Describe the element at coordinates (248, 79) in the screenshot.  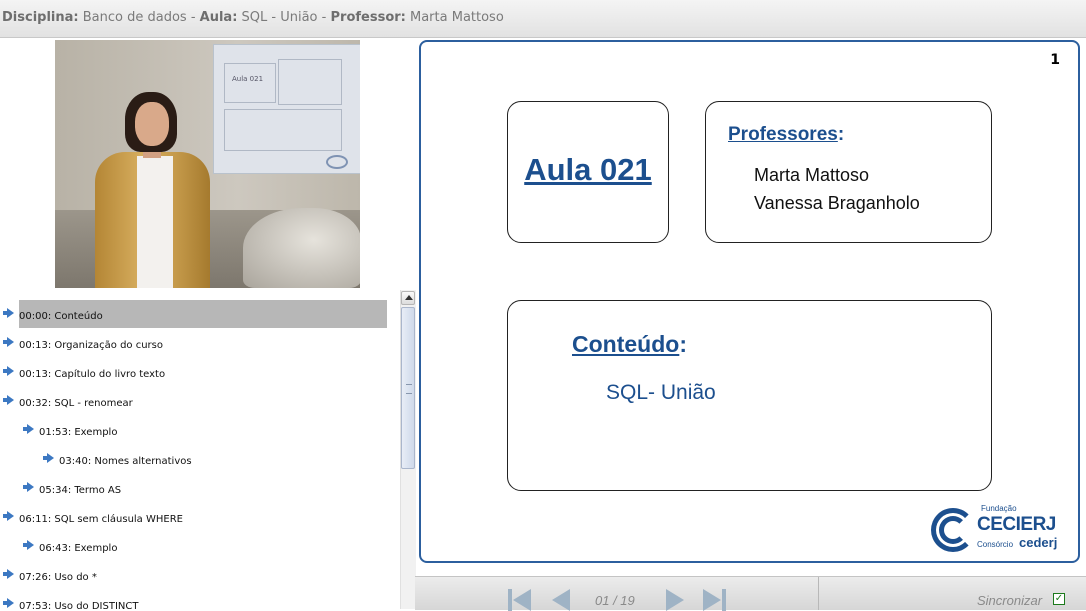
I see `screen-text: Aula 021` at that location.